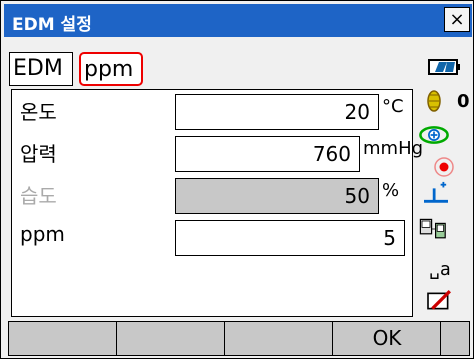 This screenshot has width=474, height=359. I want to click on tilt-icon, so click(436, 192).